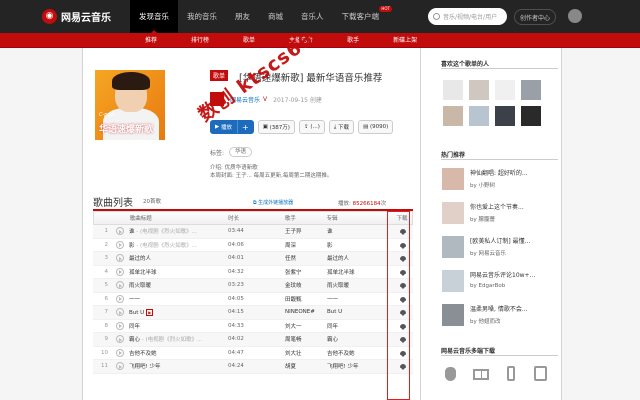  I want to click on table-row: 10 吉他不及她 04:47 刘大壮 吉他不及她, so click(253, 353).